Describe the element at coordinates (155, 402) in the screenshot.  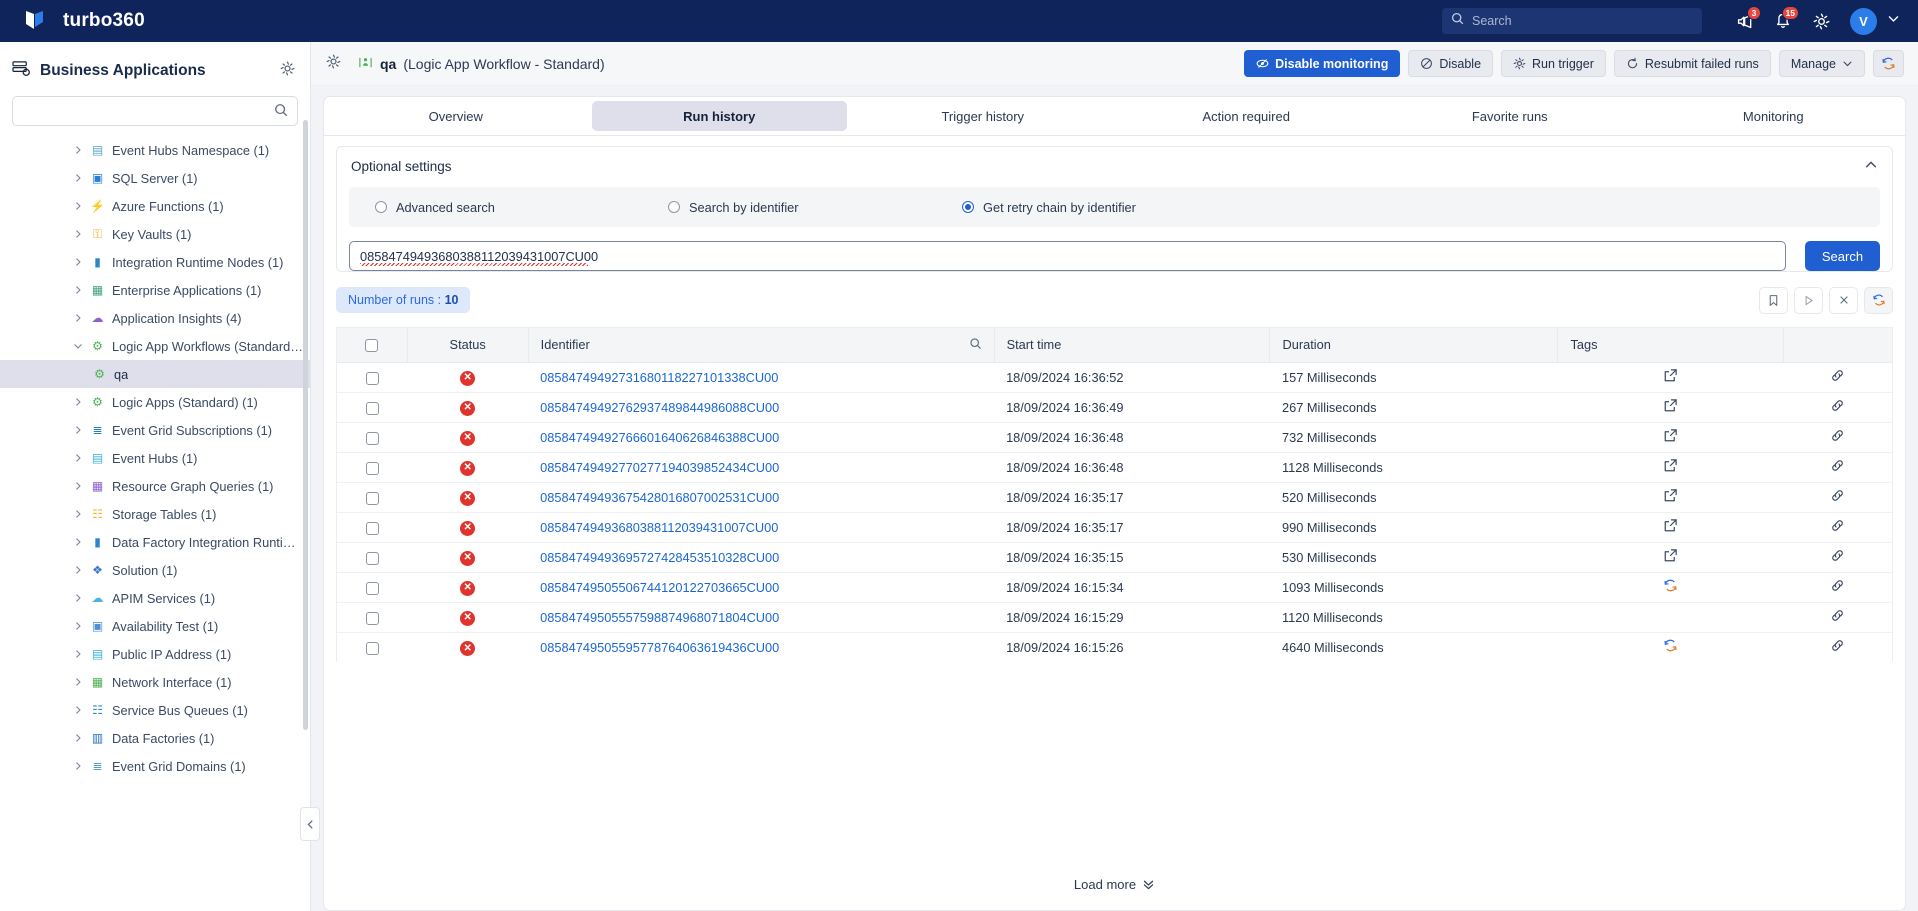
I see `sidebar-item-logic-apps-standard-1: ⚙ Logic Apps (Standard) (1)` at that location.